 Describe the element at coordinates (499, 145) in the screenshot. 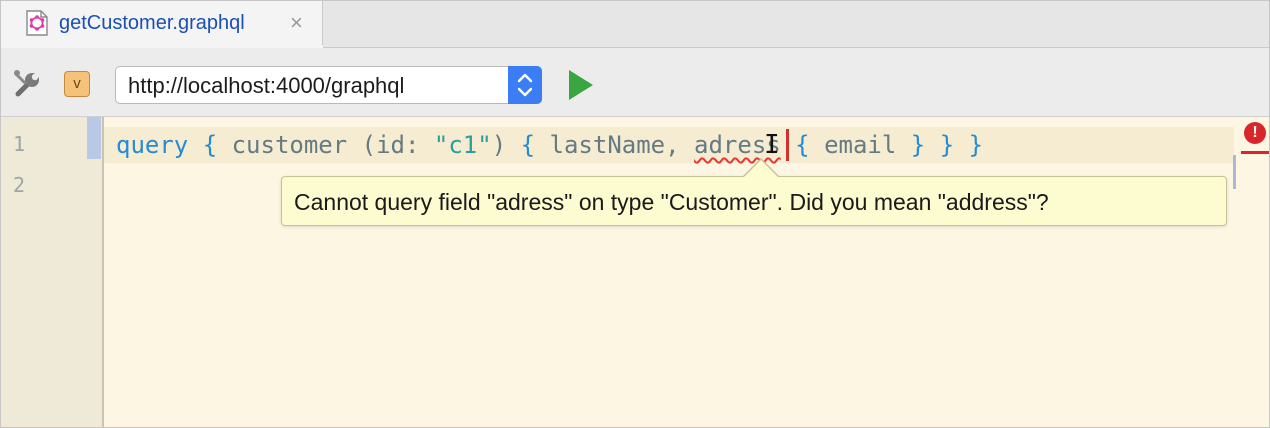

I see `paren-close: )` at that location.